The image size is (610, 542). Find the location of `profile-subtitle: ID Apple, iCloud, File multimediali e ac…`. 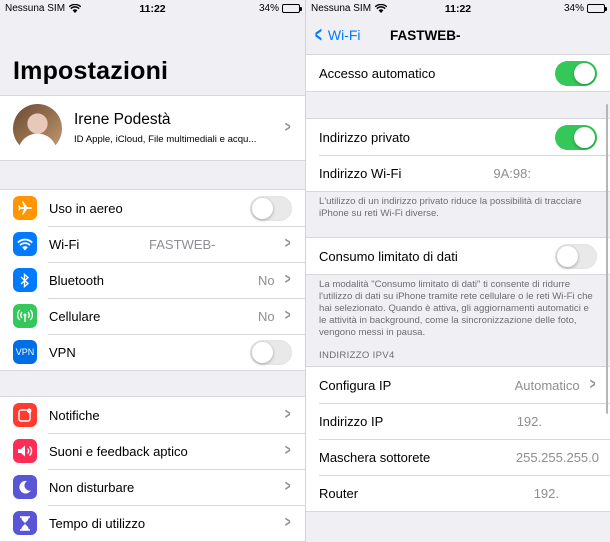

profile-subtitle: ID Apple, iCloud, File multimediali e ac… is located at coordinates (165, 139).